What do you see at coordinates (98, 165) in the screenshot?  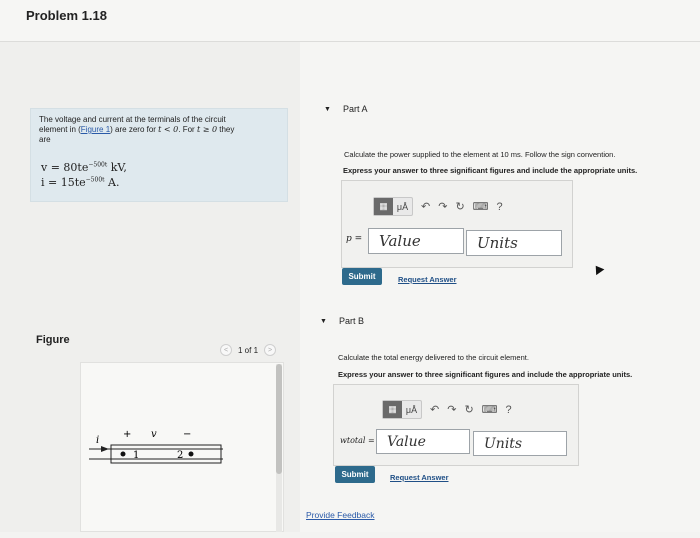 I see `v-eq-exp: −500t` at bounding box center [98, 165].